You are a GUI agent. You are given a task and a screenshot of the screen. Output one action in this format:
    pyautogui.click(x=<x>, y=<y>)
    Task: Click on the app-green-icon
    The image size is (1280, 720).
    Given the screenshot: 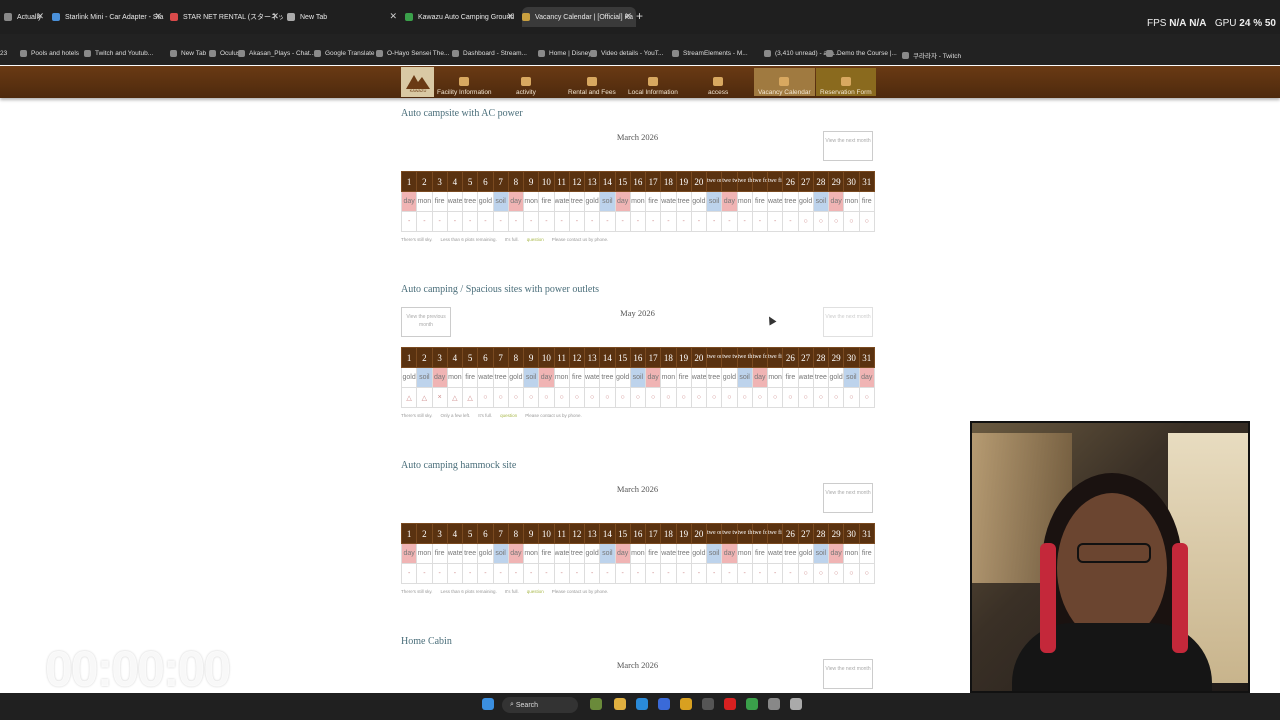 What is the action you would take?
    pyautogui.click(x=752, y=704)
    